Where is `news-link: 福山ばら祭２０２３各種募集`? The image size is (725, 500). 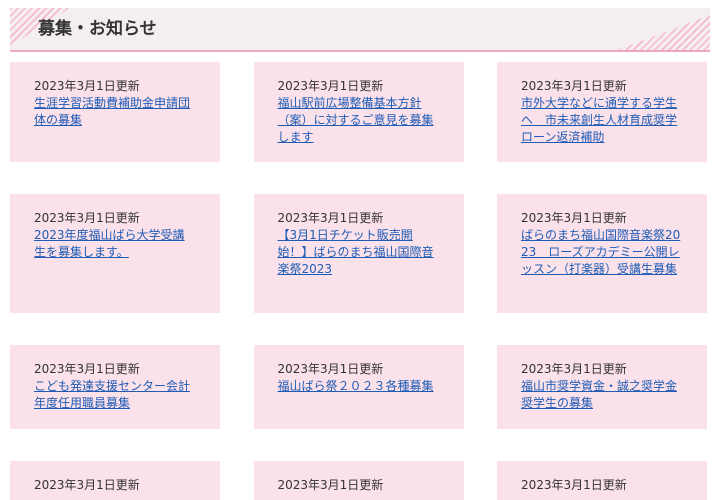
news-link: 福山ばら祭２０２３各種募集 is located at coordinates (356, 386).